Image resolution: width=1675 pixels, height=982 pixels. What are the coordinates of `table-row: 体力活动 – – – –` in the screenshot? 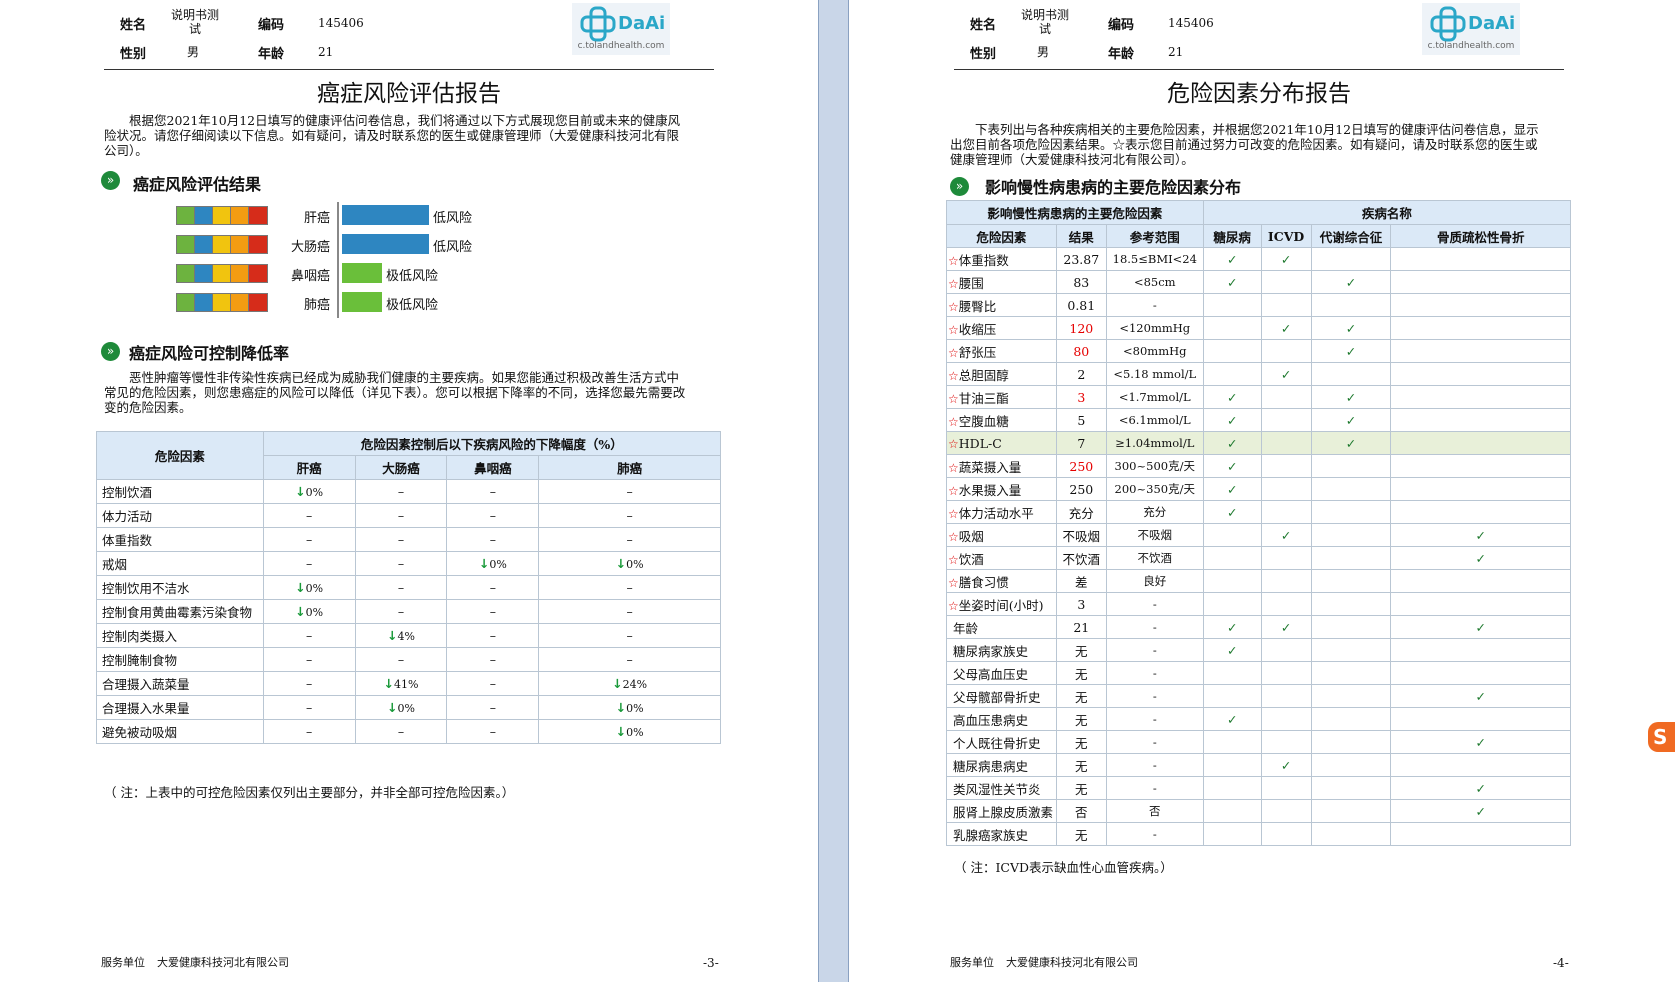 It's located at (408, 515).